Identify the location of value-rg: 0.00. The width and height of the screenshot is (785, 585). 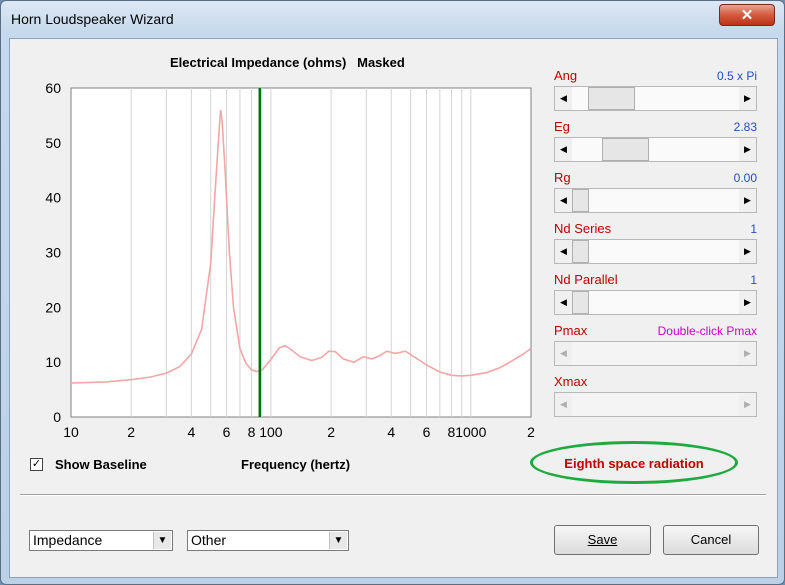
(745, 178).